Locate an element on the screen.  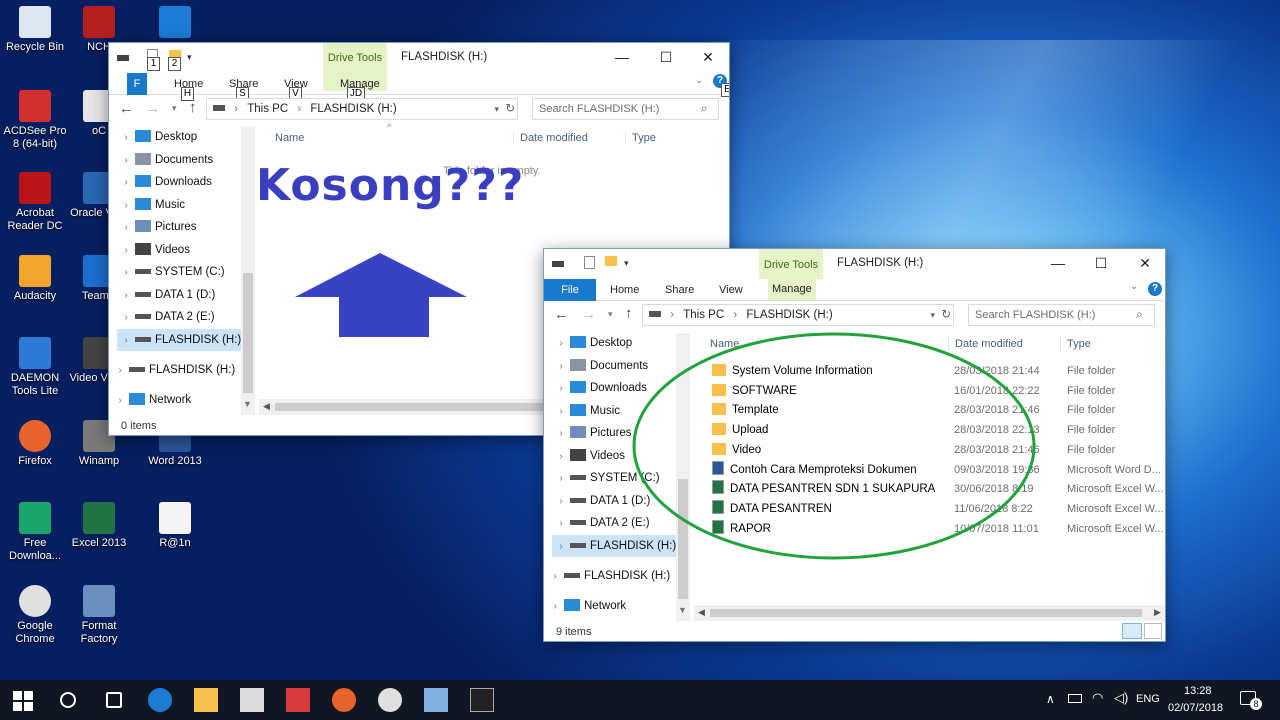
task-view-icon is located at coordinates (114, 700).